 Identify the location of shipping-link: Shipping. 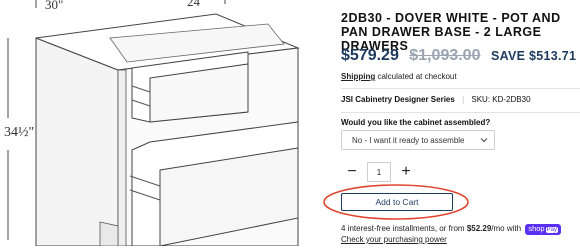
(358, 76).